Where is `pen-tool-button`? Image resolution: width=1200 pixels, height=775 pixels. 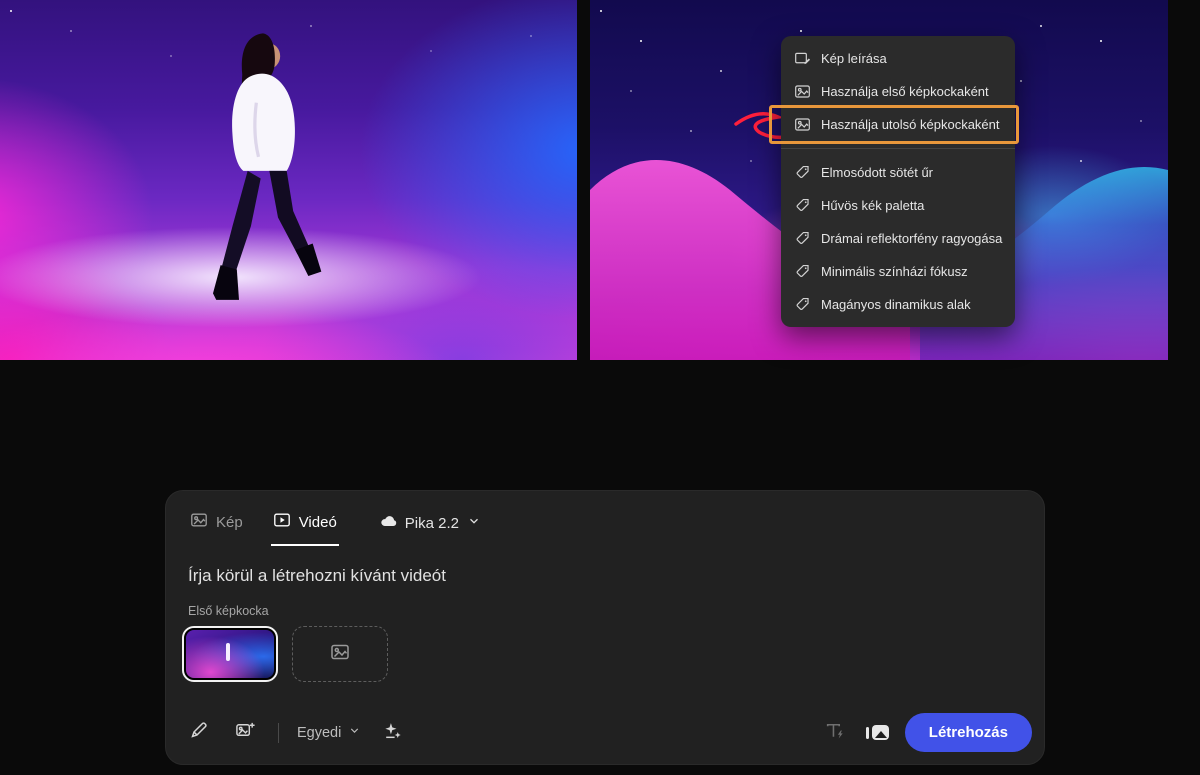 pen-tool-button is located at coordinates (199, 733).